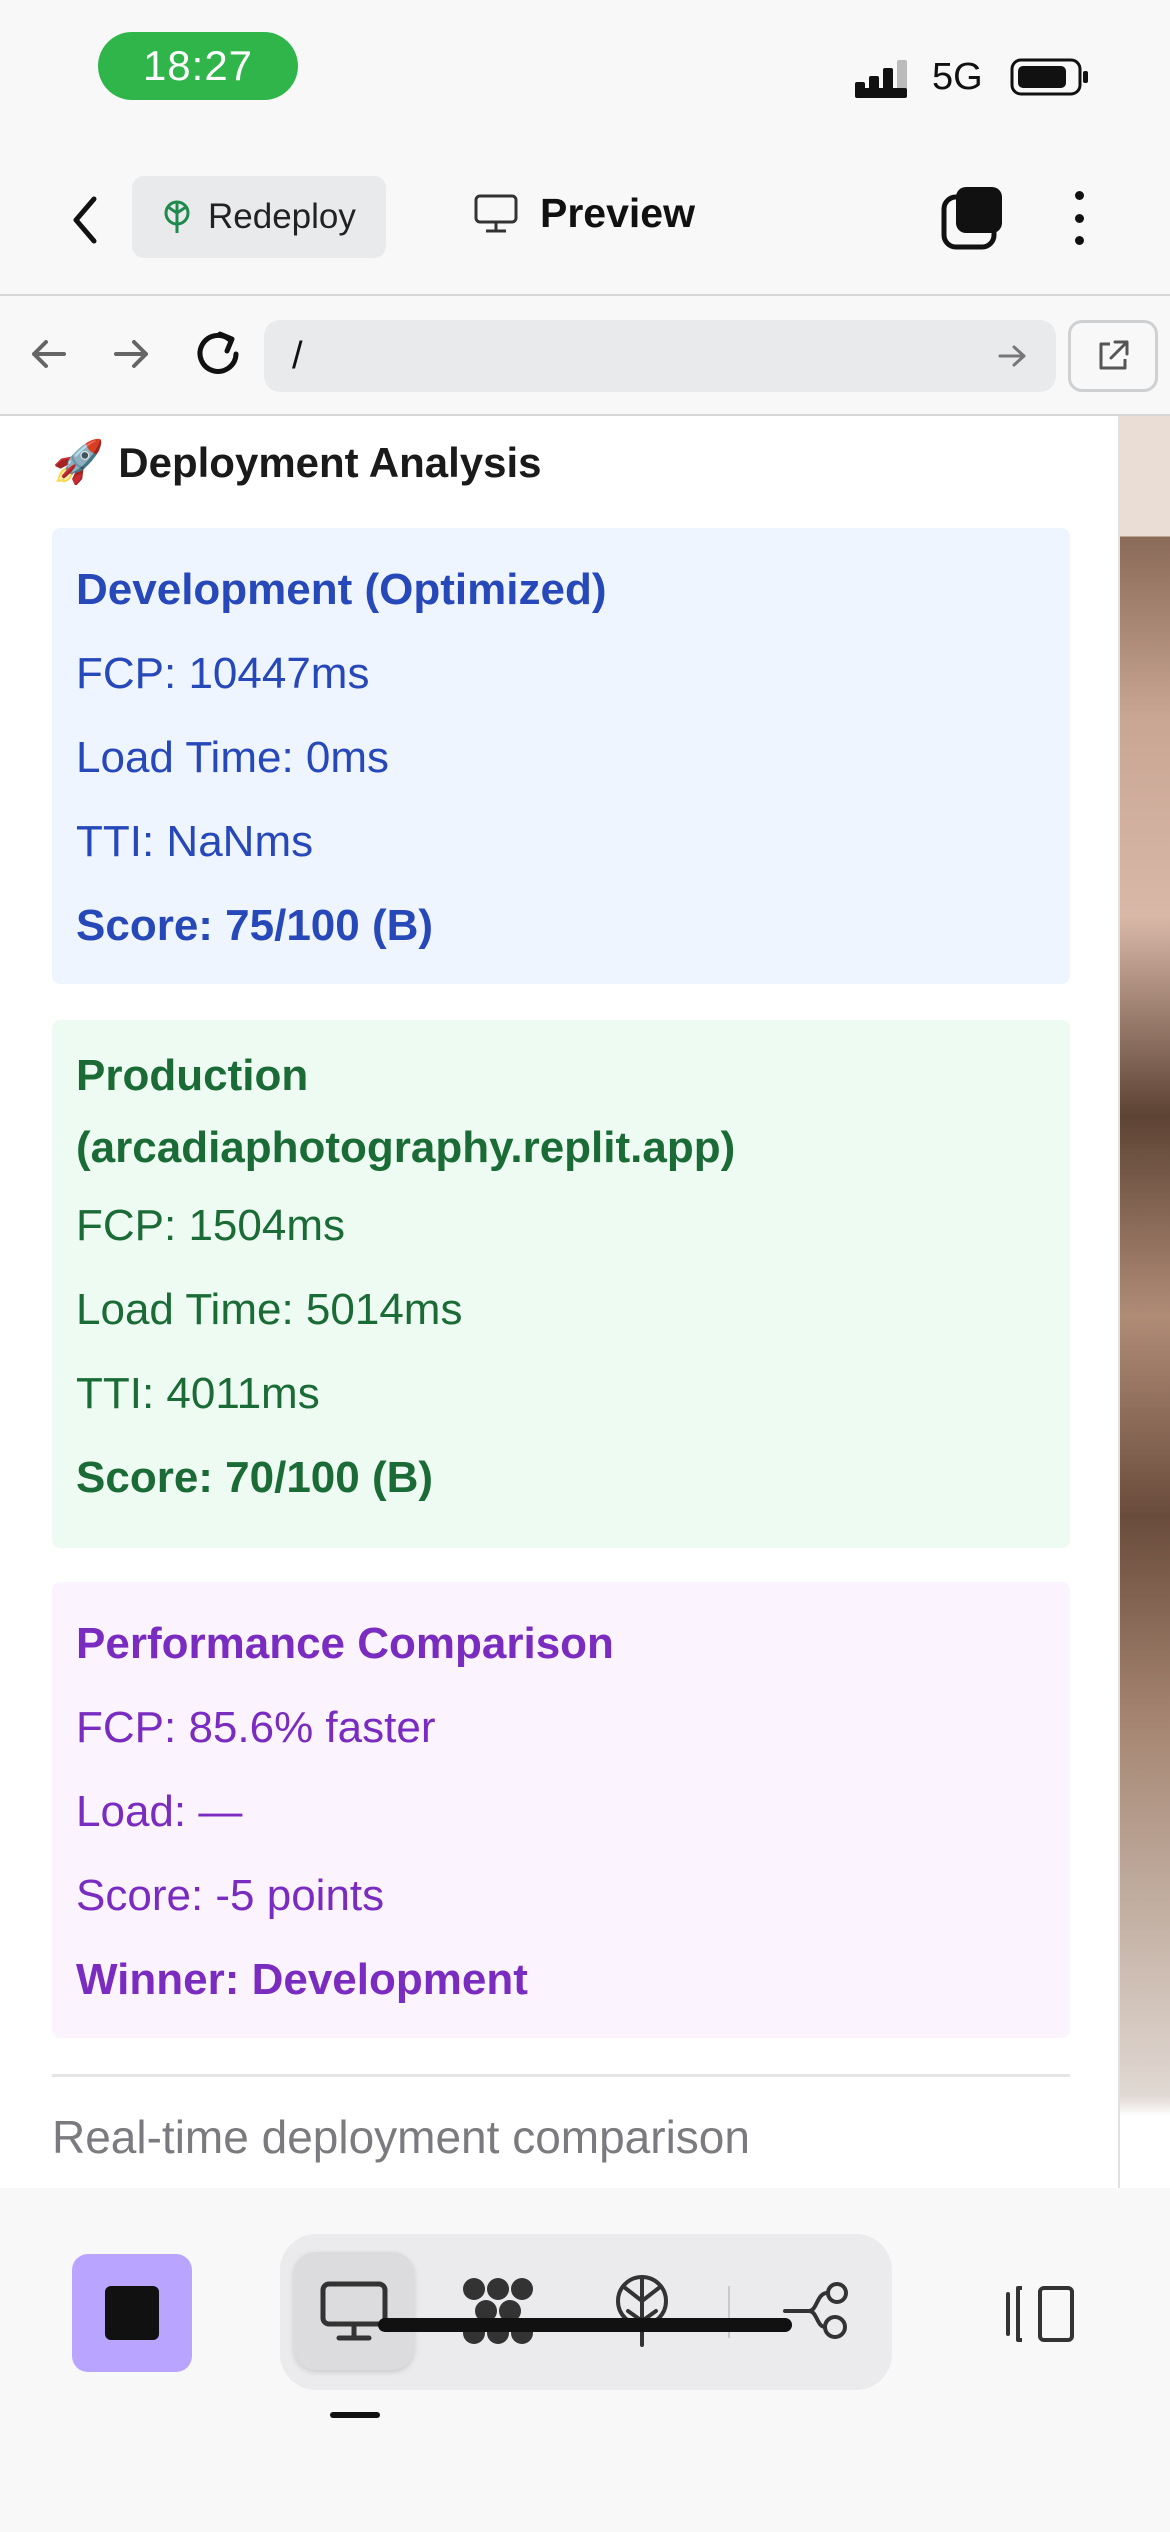 The height and width of the screenshot is (2532, 1170). Describe the element at coordinates (198, 66) in the screenshot. I see `status-time: 18:27` at that location.